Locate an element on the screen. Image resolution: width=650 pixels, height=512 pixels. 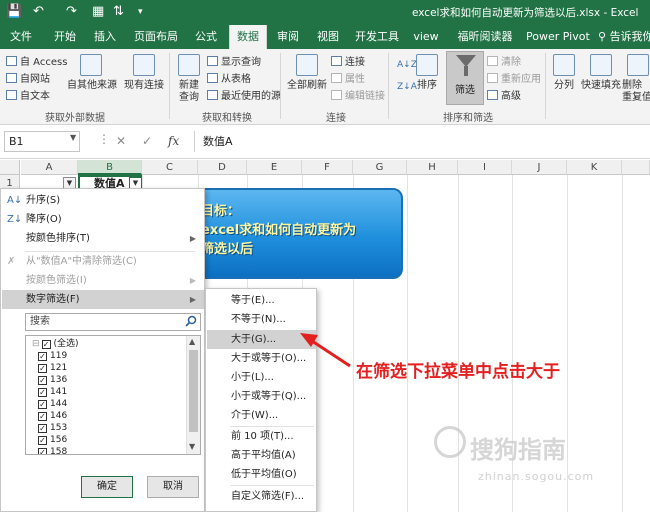
sort-icon: ⇅ is located at coordinates (118, 12).